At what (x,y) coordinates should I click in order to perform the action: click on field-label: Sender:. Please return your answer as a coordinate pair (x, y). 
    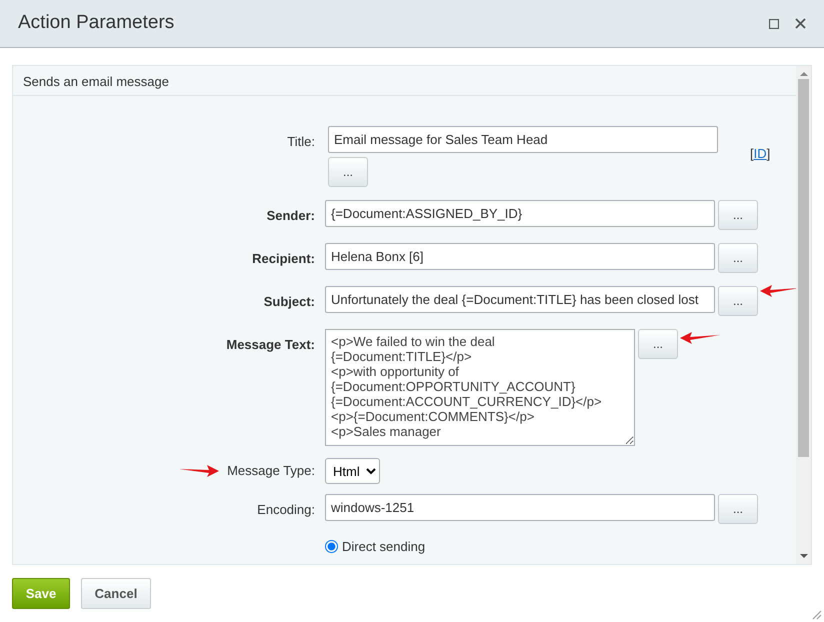
    Looking at the image, I should click on (290, 215).